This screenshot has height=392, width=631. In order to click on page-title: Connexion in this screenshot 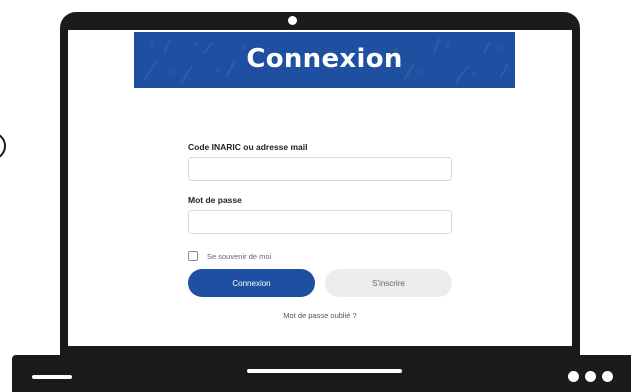, I will do `click(324, 59)`.